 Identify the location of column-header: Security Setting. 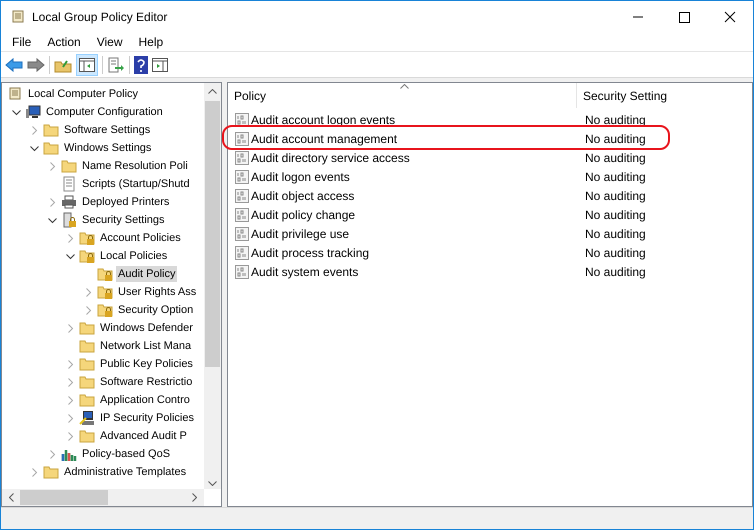
(622, 95).